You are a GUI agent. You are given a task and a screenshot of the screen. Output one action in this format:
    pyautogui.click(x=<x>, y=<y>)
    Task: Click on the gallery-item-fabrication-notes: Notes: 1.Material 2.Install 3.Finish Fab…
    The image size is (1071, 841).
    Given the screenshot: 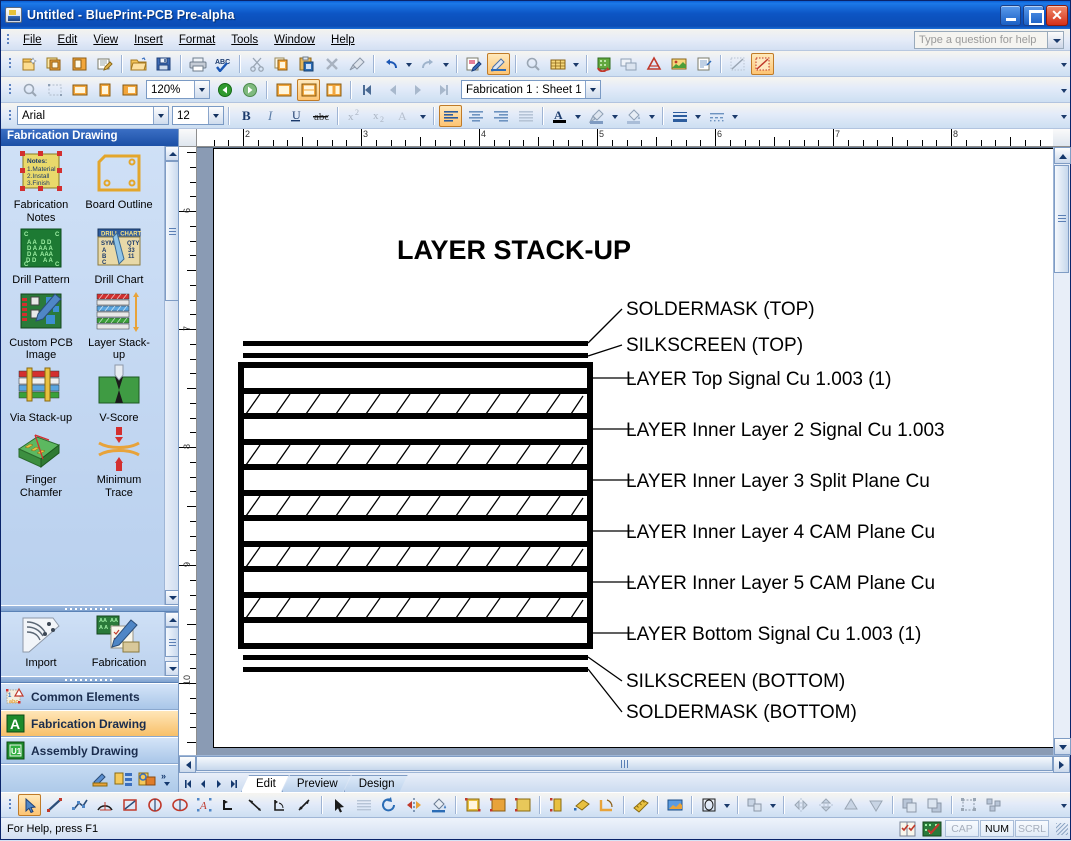 What is the action you would take?
    pyautogui.click(x=41, y=187)
    